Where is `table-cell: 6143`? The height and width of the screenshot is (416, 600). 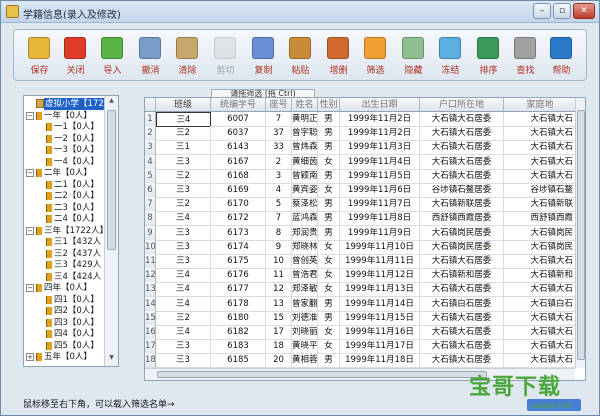 table-cell: 6143 is located at coordinates (238, 148).